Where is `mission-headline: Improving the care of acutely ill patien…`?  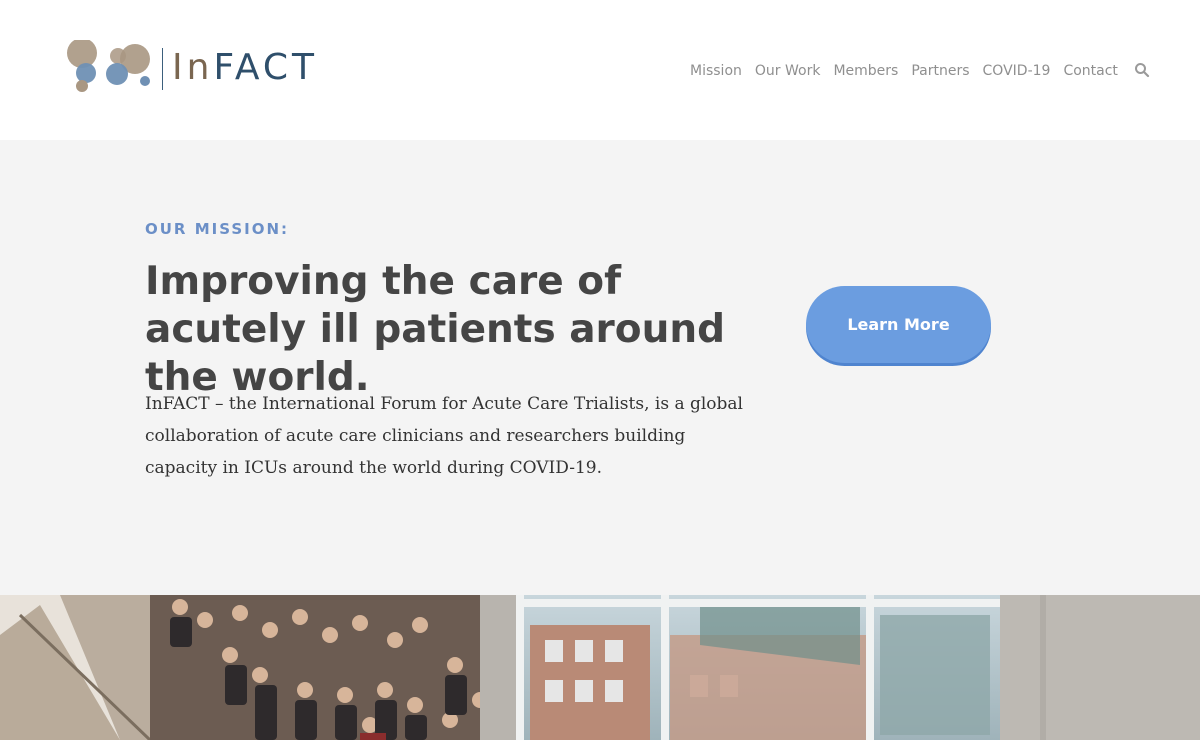 mission-headline: Improving the care of acutely ill patien… is located at coordinates (435, 329).